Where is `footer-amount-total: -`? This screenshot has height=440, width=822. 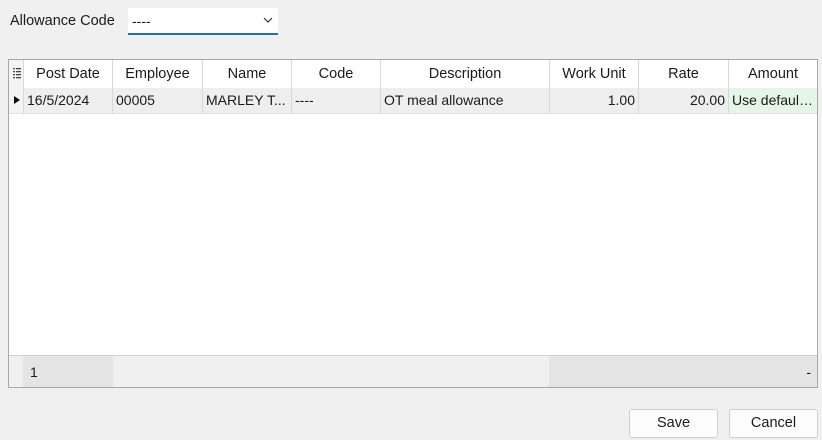
footer-amount-total: - is located at coordinates (773, 371).